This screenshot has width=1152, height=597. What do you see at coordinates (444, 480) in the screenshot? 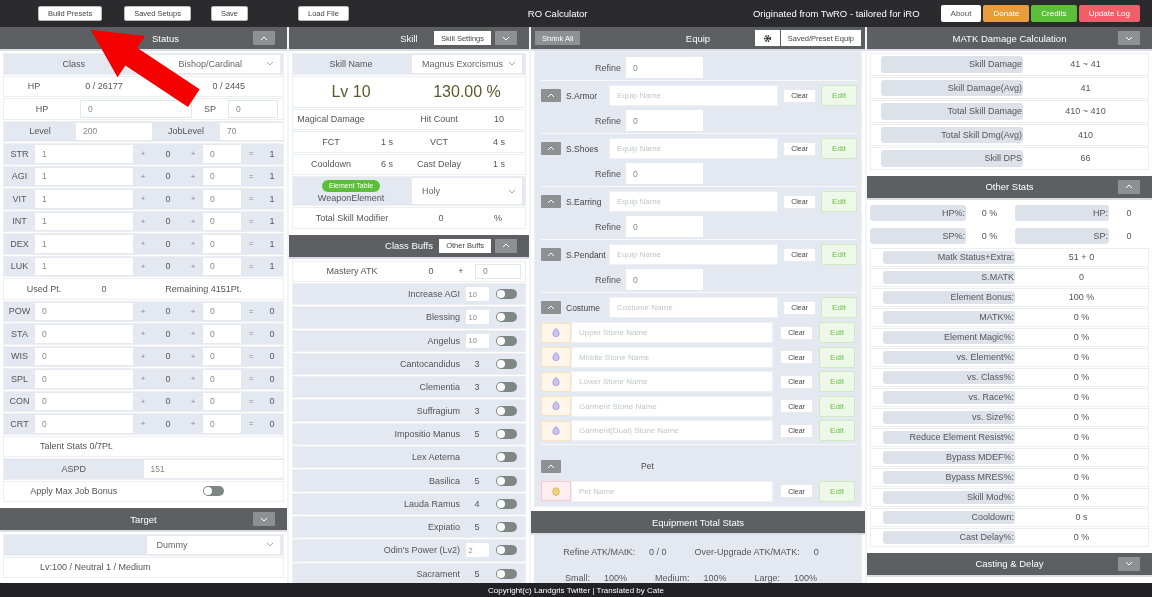
I see `buff-name: Basilica` at bounding box center [444, 480].